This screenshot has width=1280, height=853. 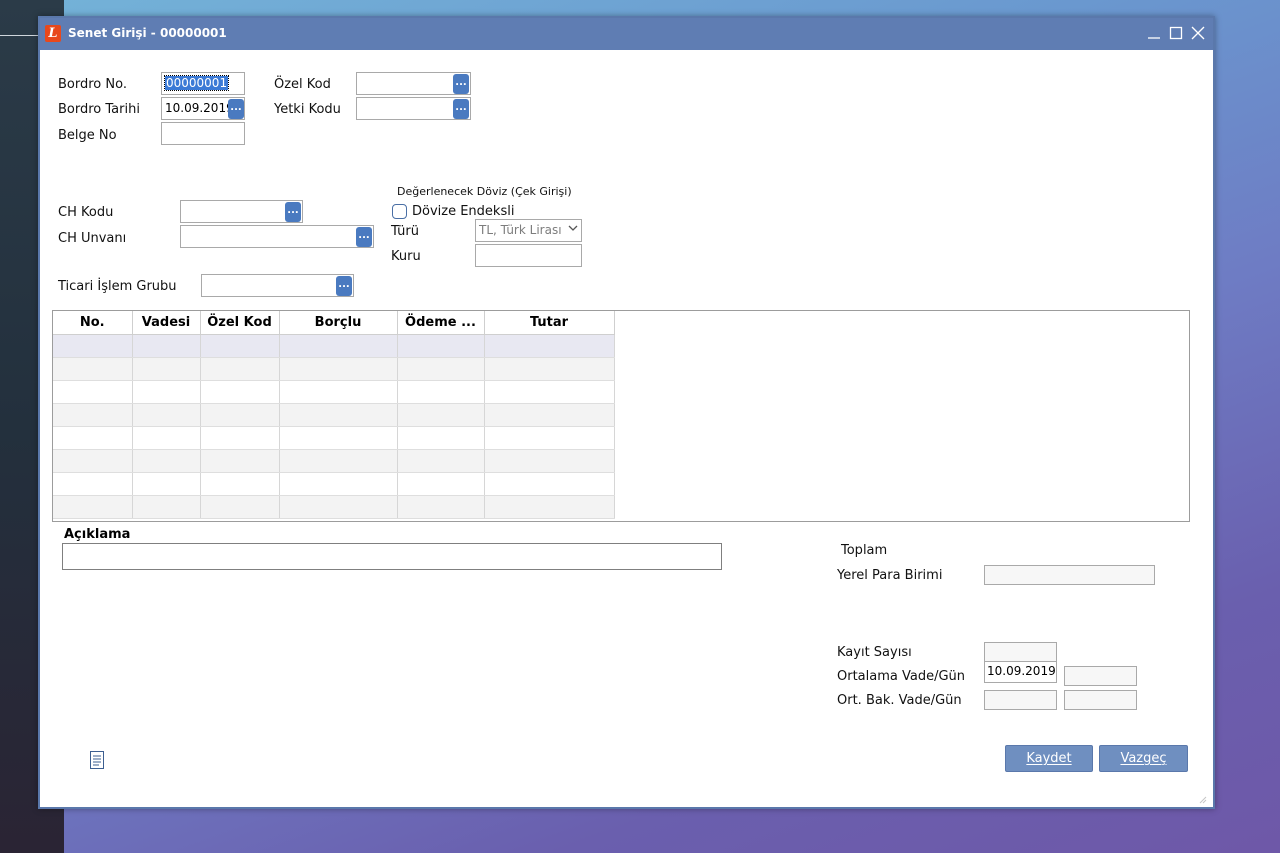 I want to click on kayit-sayisi-field, so click(x=1020, y=652).